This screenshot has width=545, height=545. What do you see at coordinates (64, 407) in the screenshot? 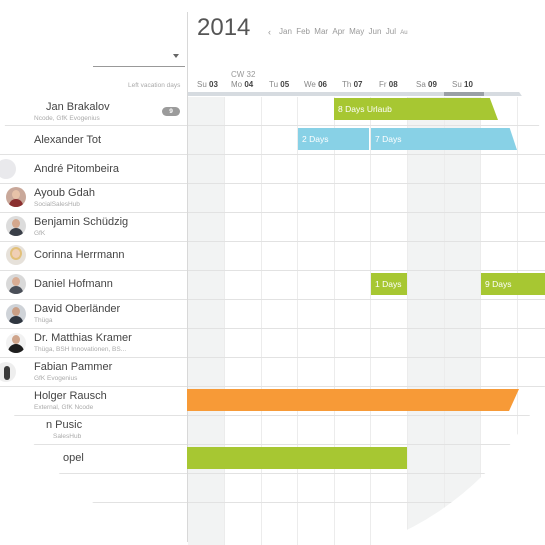
I see `person-company: External, GfK Ncode` at bounding box center [64, 407].